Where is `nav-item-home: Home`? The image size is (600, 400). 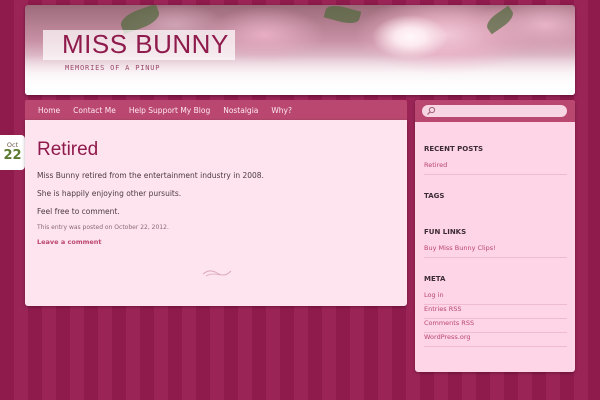
nav-item-home: Home is located at coordinates (49, 110).